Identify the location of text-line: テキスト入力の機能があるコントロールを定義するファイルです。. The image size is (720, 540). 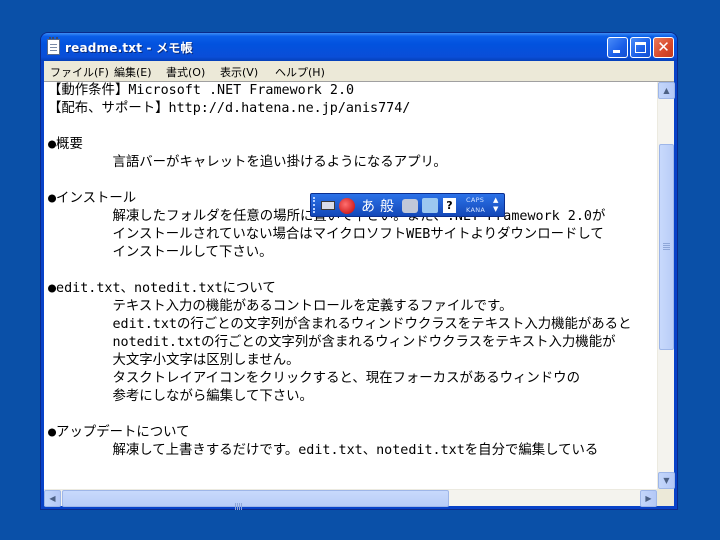
(280, 306).